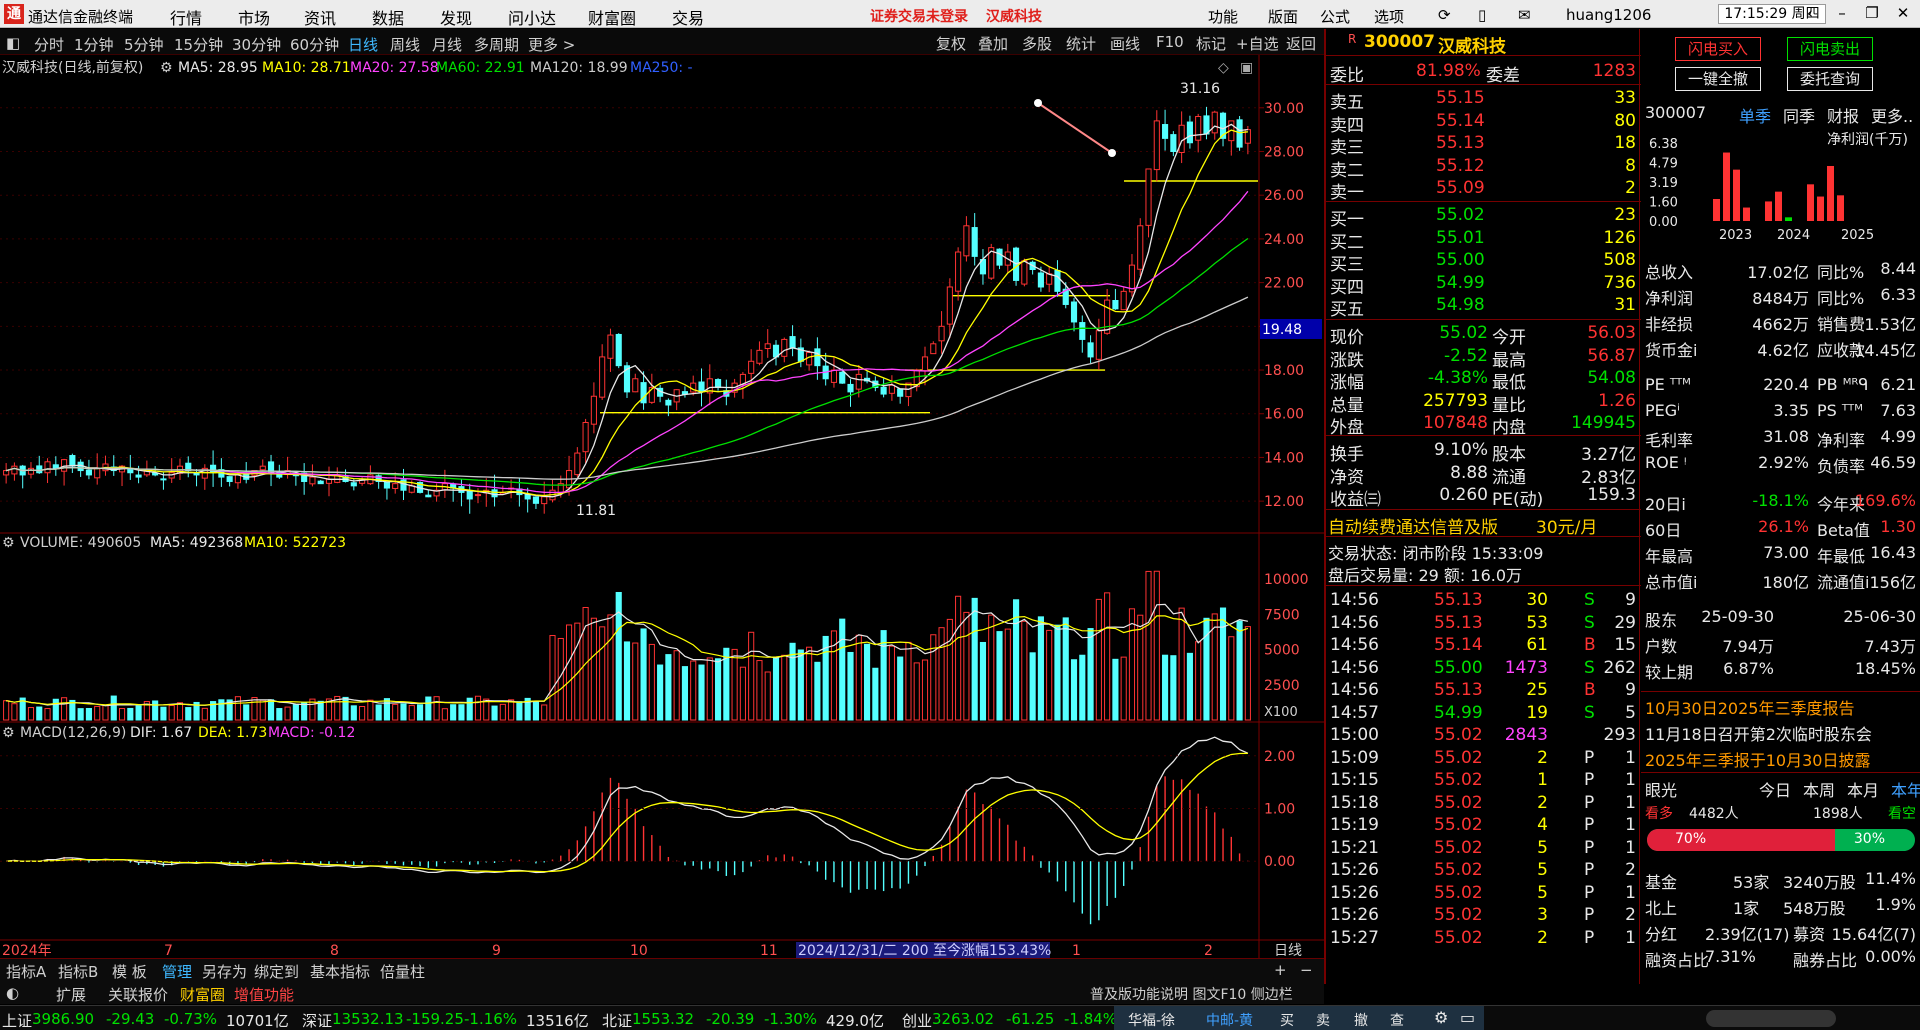 The width and height of the screenshot is (1920, 1030). I want to click on volume-settings-icon: ⚙, so click(8, 543).